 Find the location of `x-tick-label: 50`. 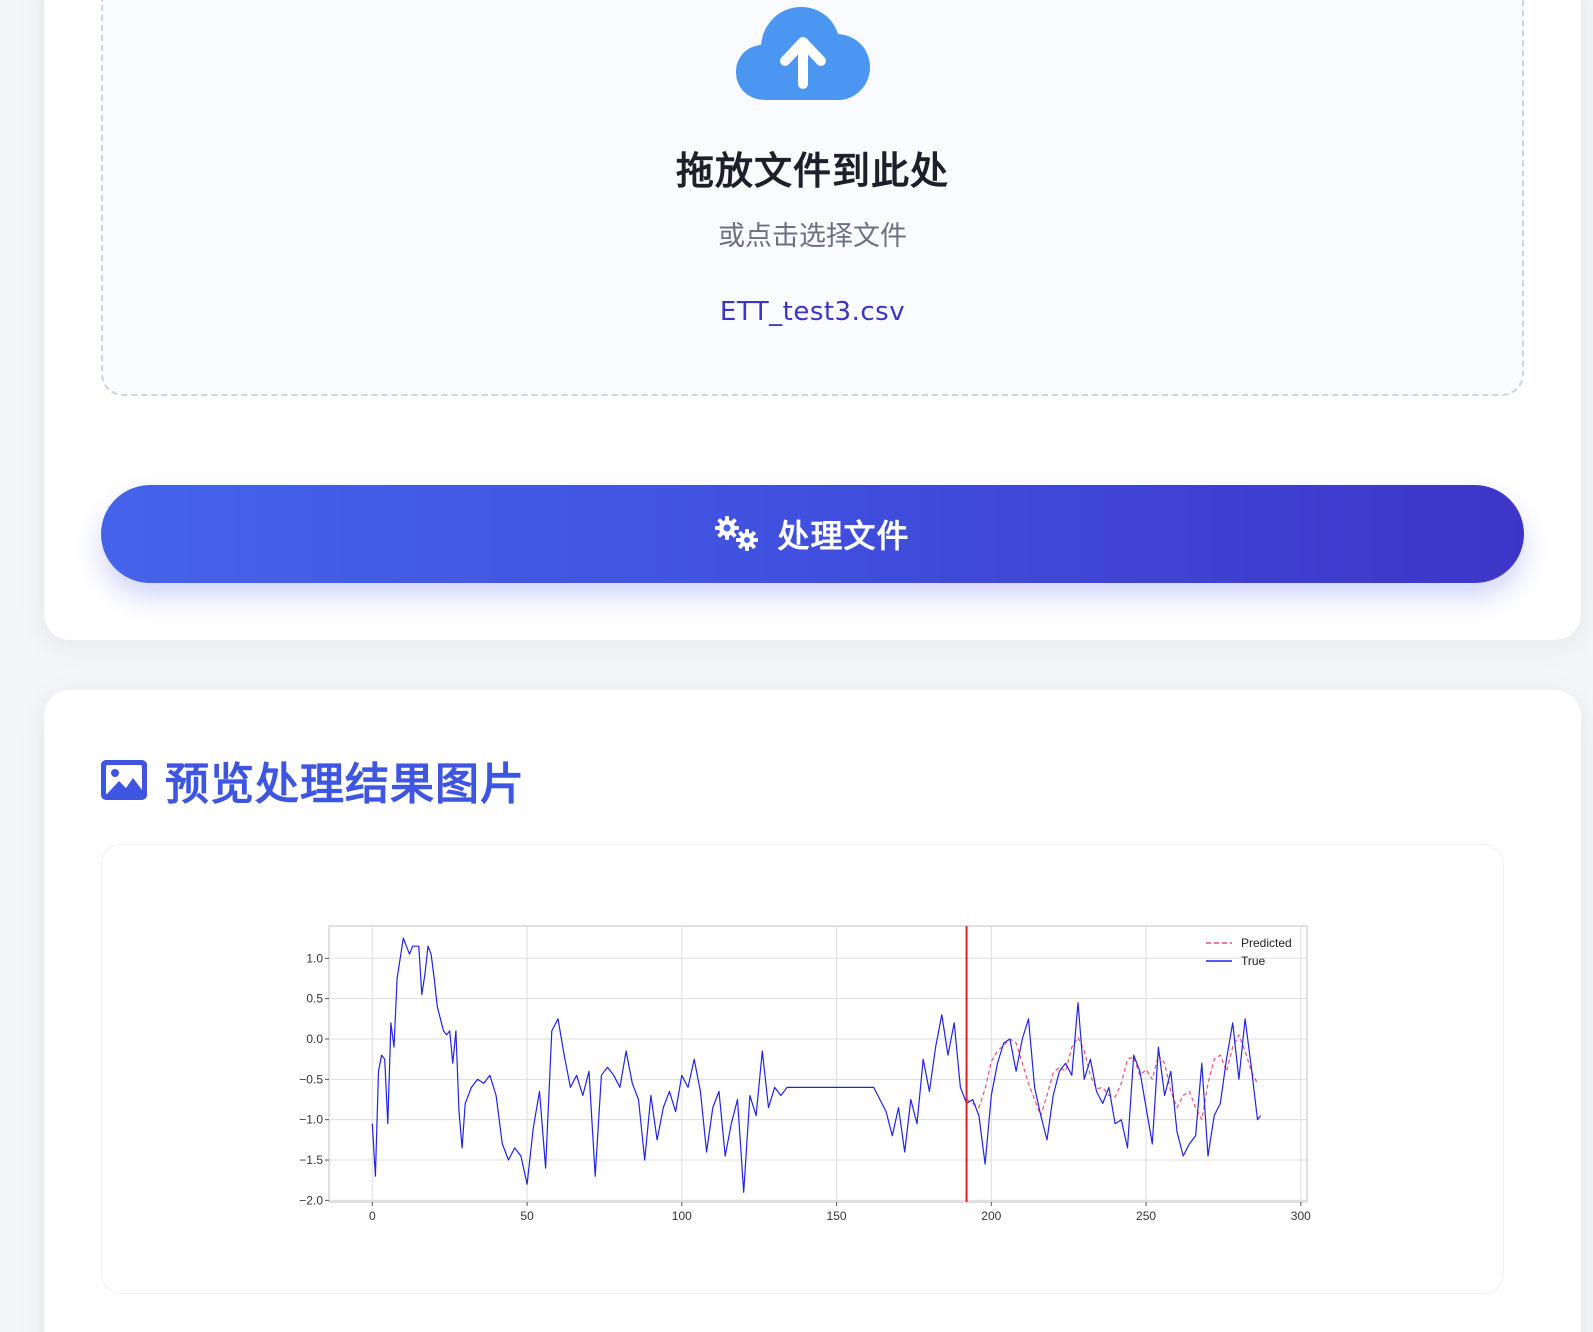

x-tick-label: 50 is located at coordinates (527, 1216).